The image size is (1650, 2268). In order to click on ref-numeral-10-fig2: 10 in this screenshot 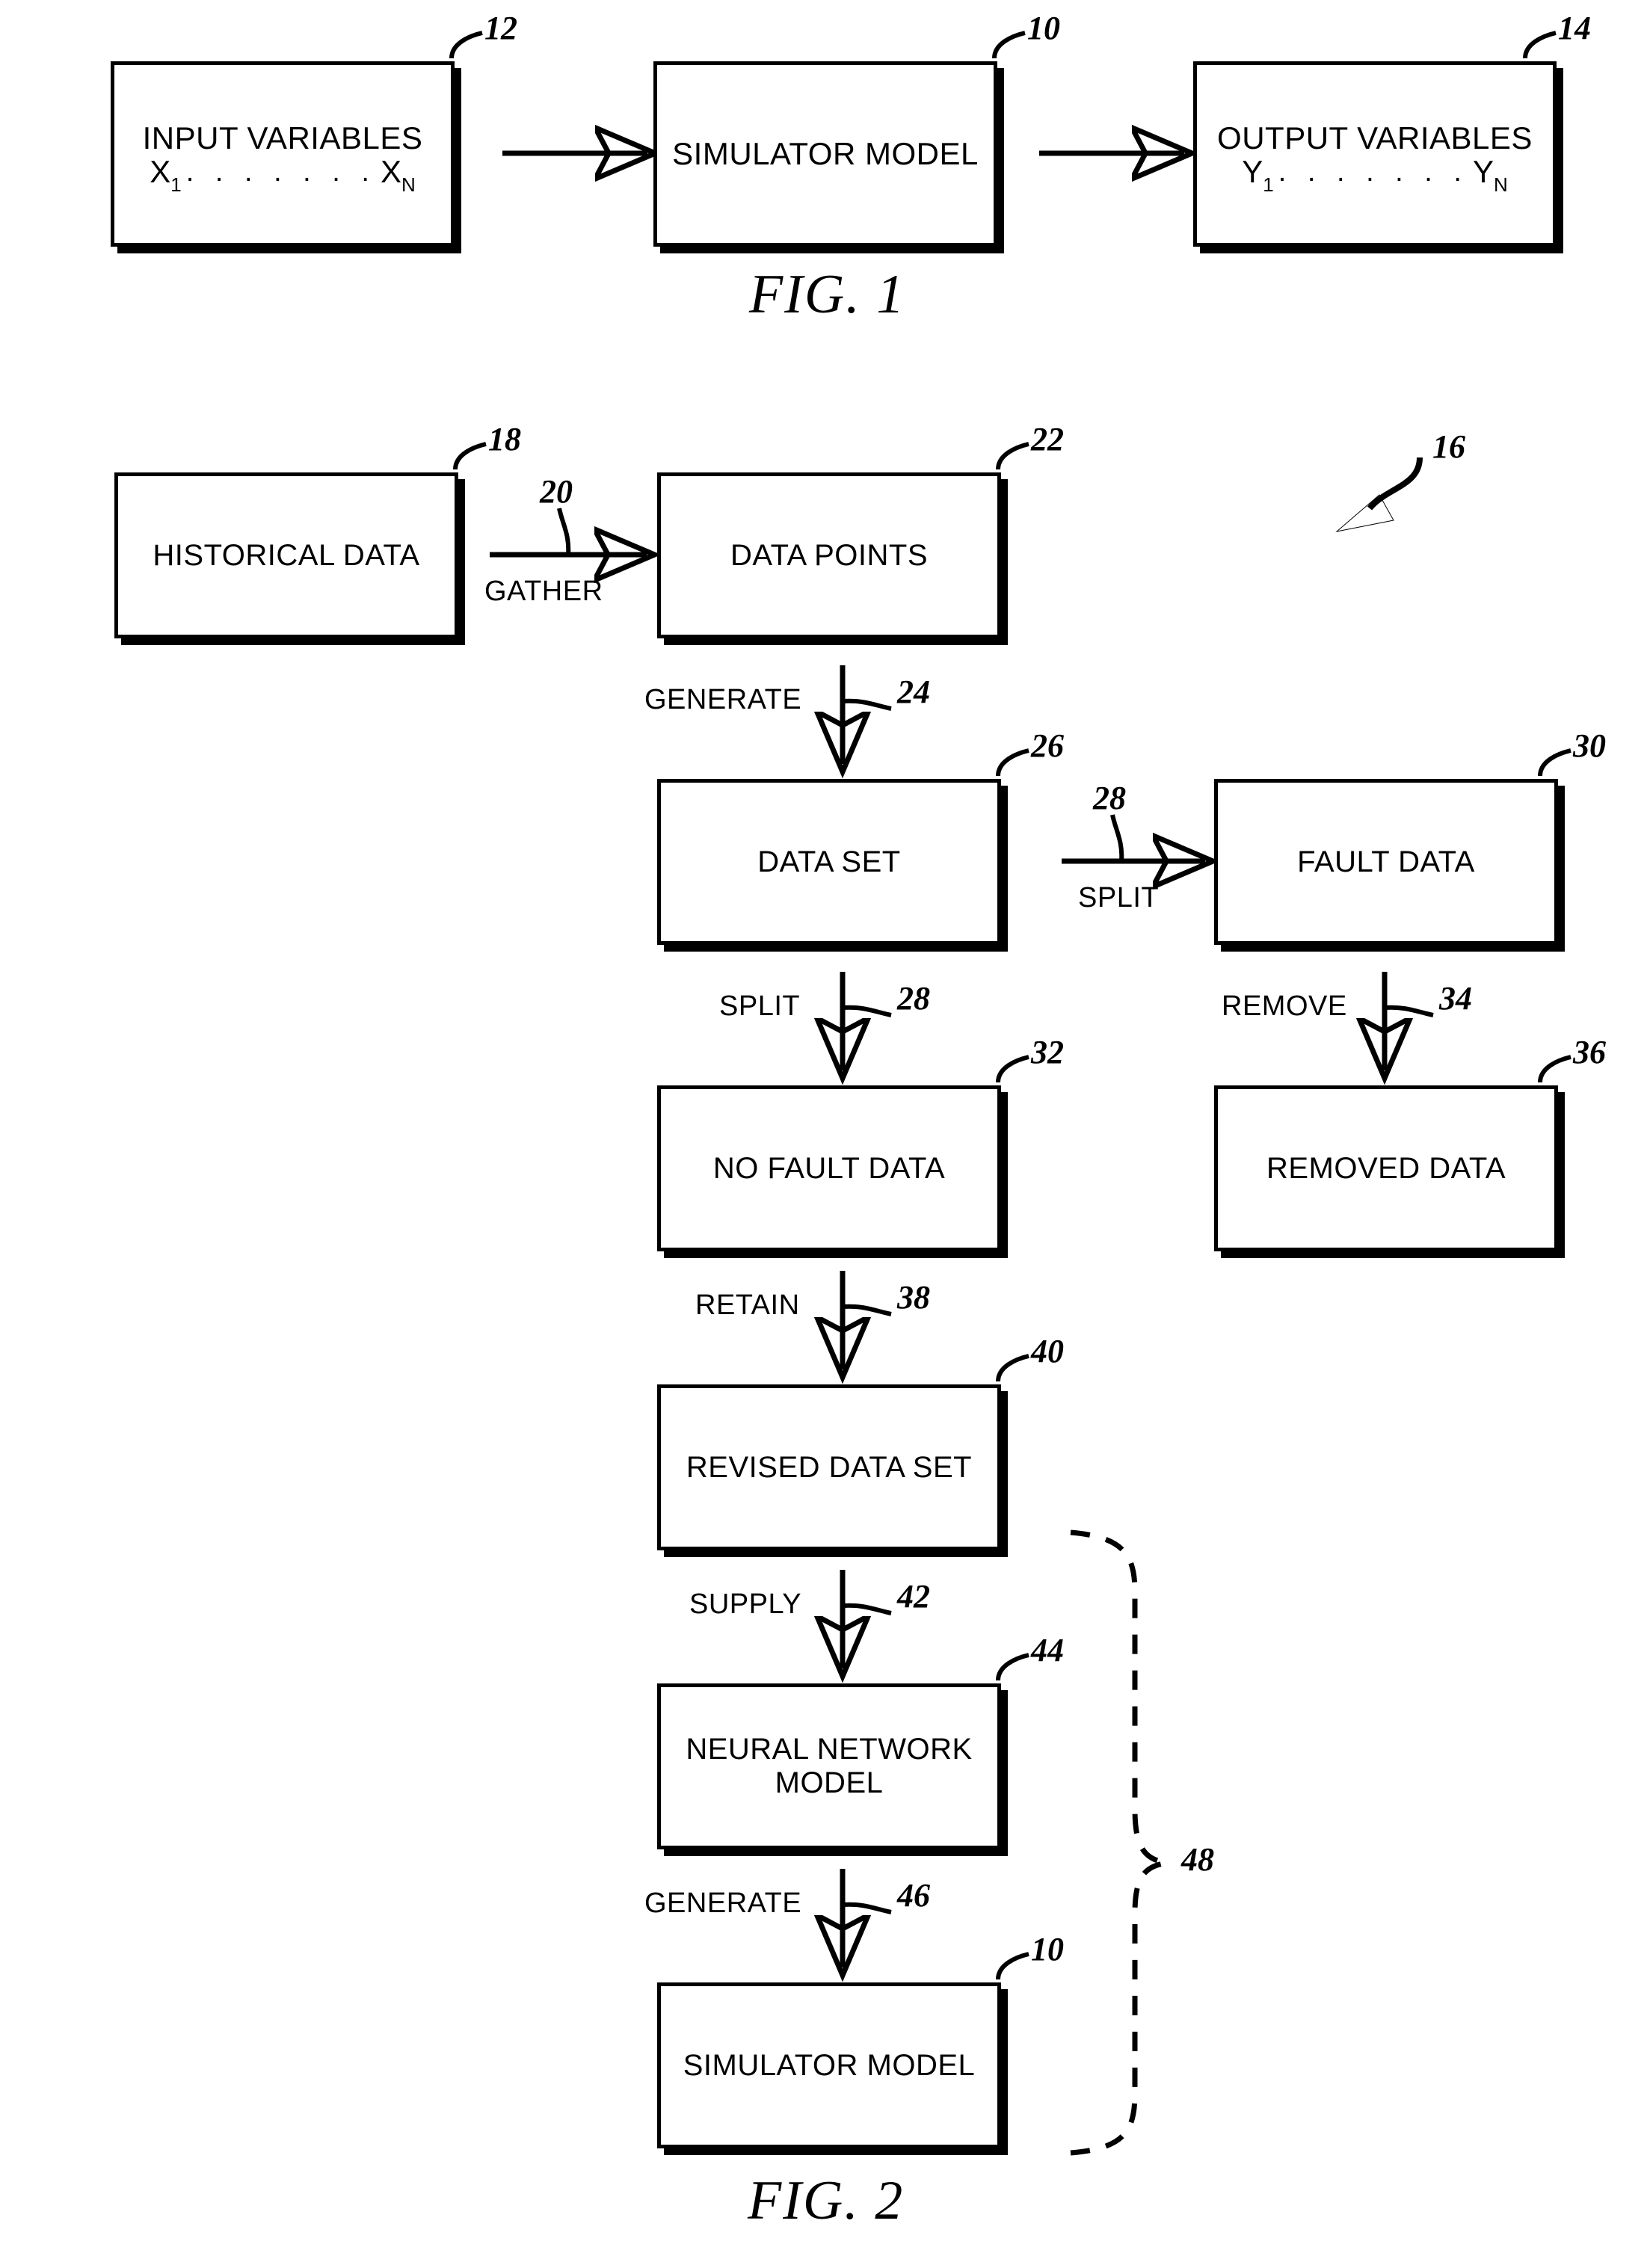, I will do `click(1047, 1949)`.